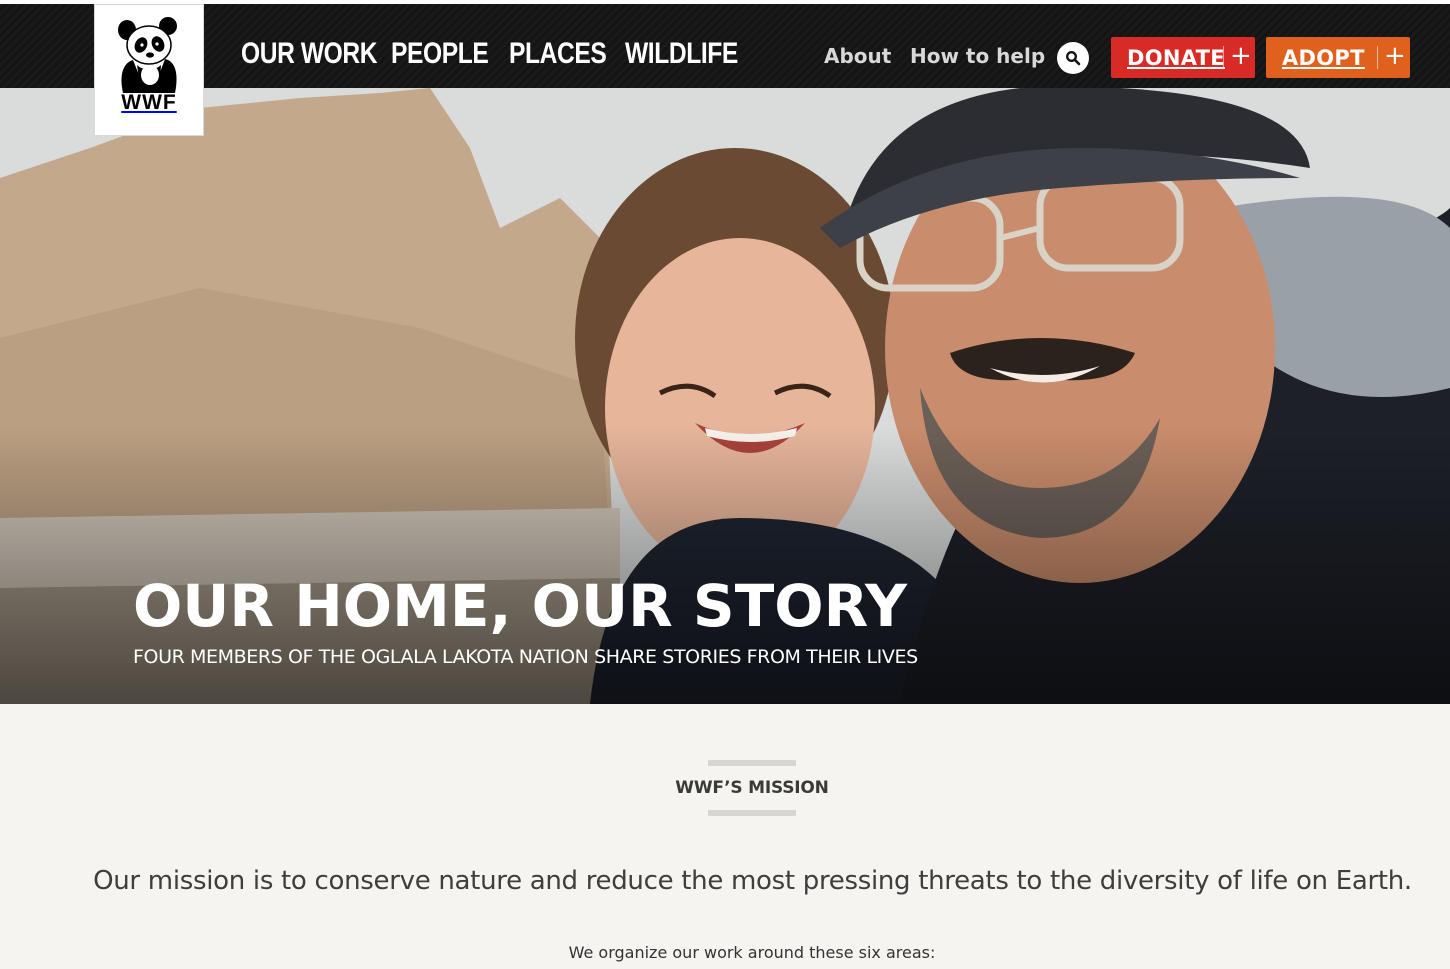 The height and width of the screenshot is (969, 1450). I want to click on adopt-button: ADOPT +, so click(1338, 57).